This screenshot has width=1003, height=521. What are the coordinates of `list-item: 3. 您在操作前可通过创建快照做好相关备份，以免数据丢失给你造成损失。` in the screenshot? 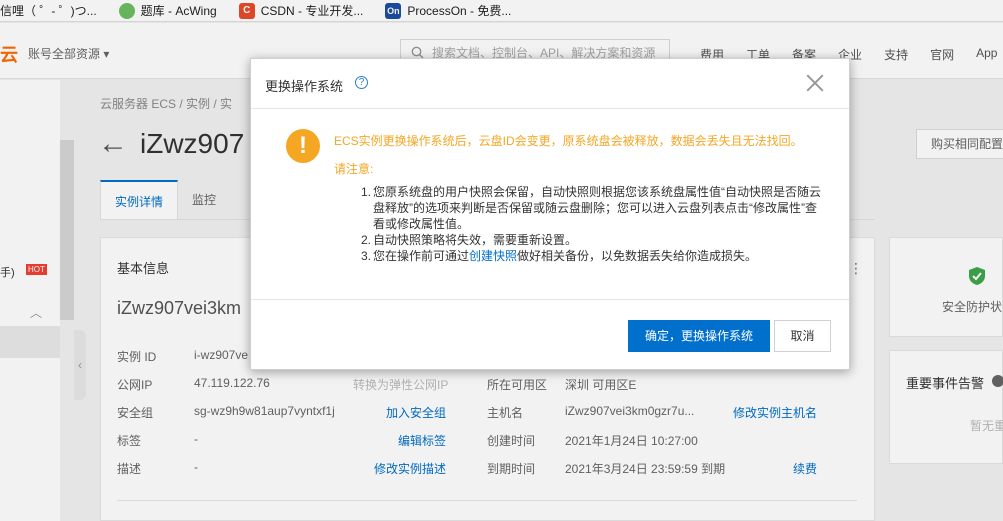 It's located at (592, 256).